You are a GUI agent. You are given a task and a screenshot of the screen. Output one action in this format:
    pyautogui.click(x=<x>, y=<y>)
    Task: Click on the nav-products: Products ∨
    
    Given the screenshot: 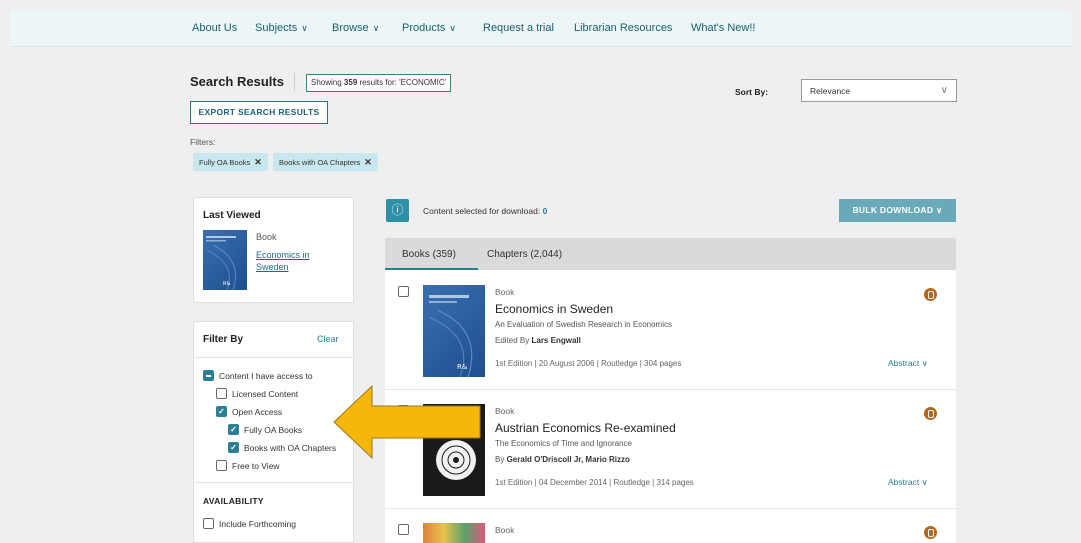 What is the action you would take?
    pyautogui.click(x=429, y=28)
    